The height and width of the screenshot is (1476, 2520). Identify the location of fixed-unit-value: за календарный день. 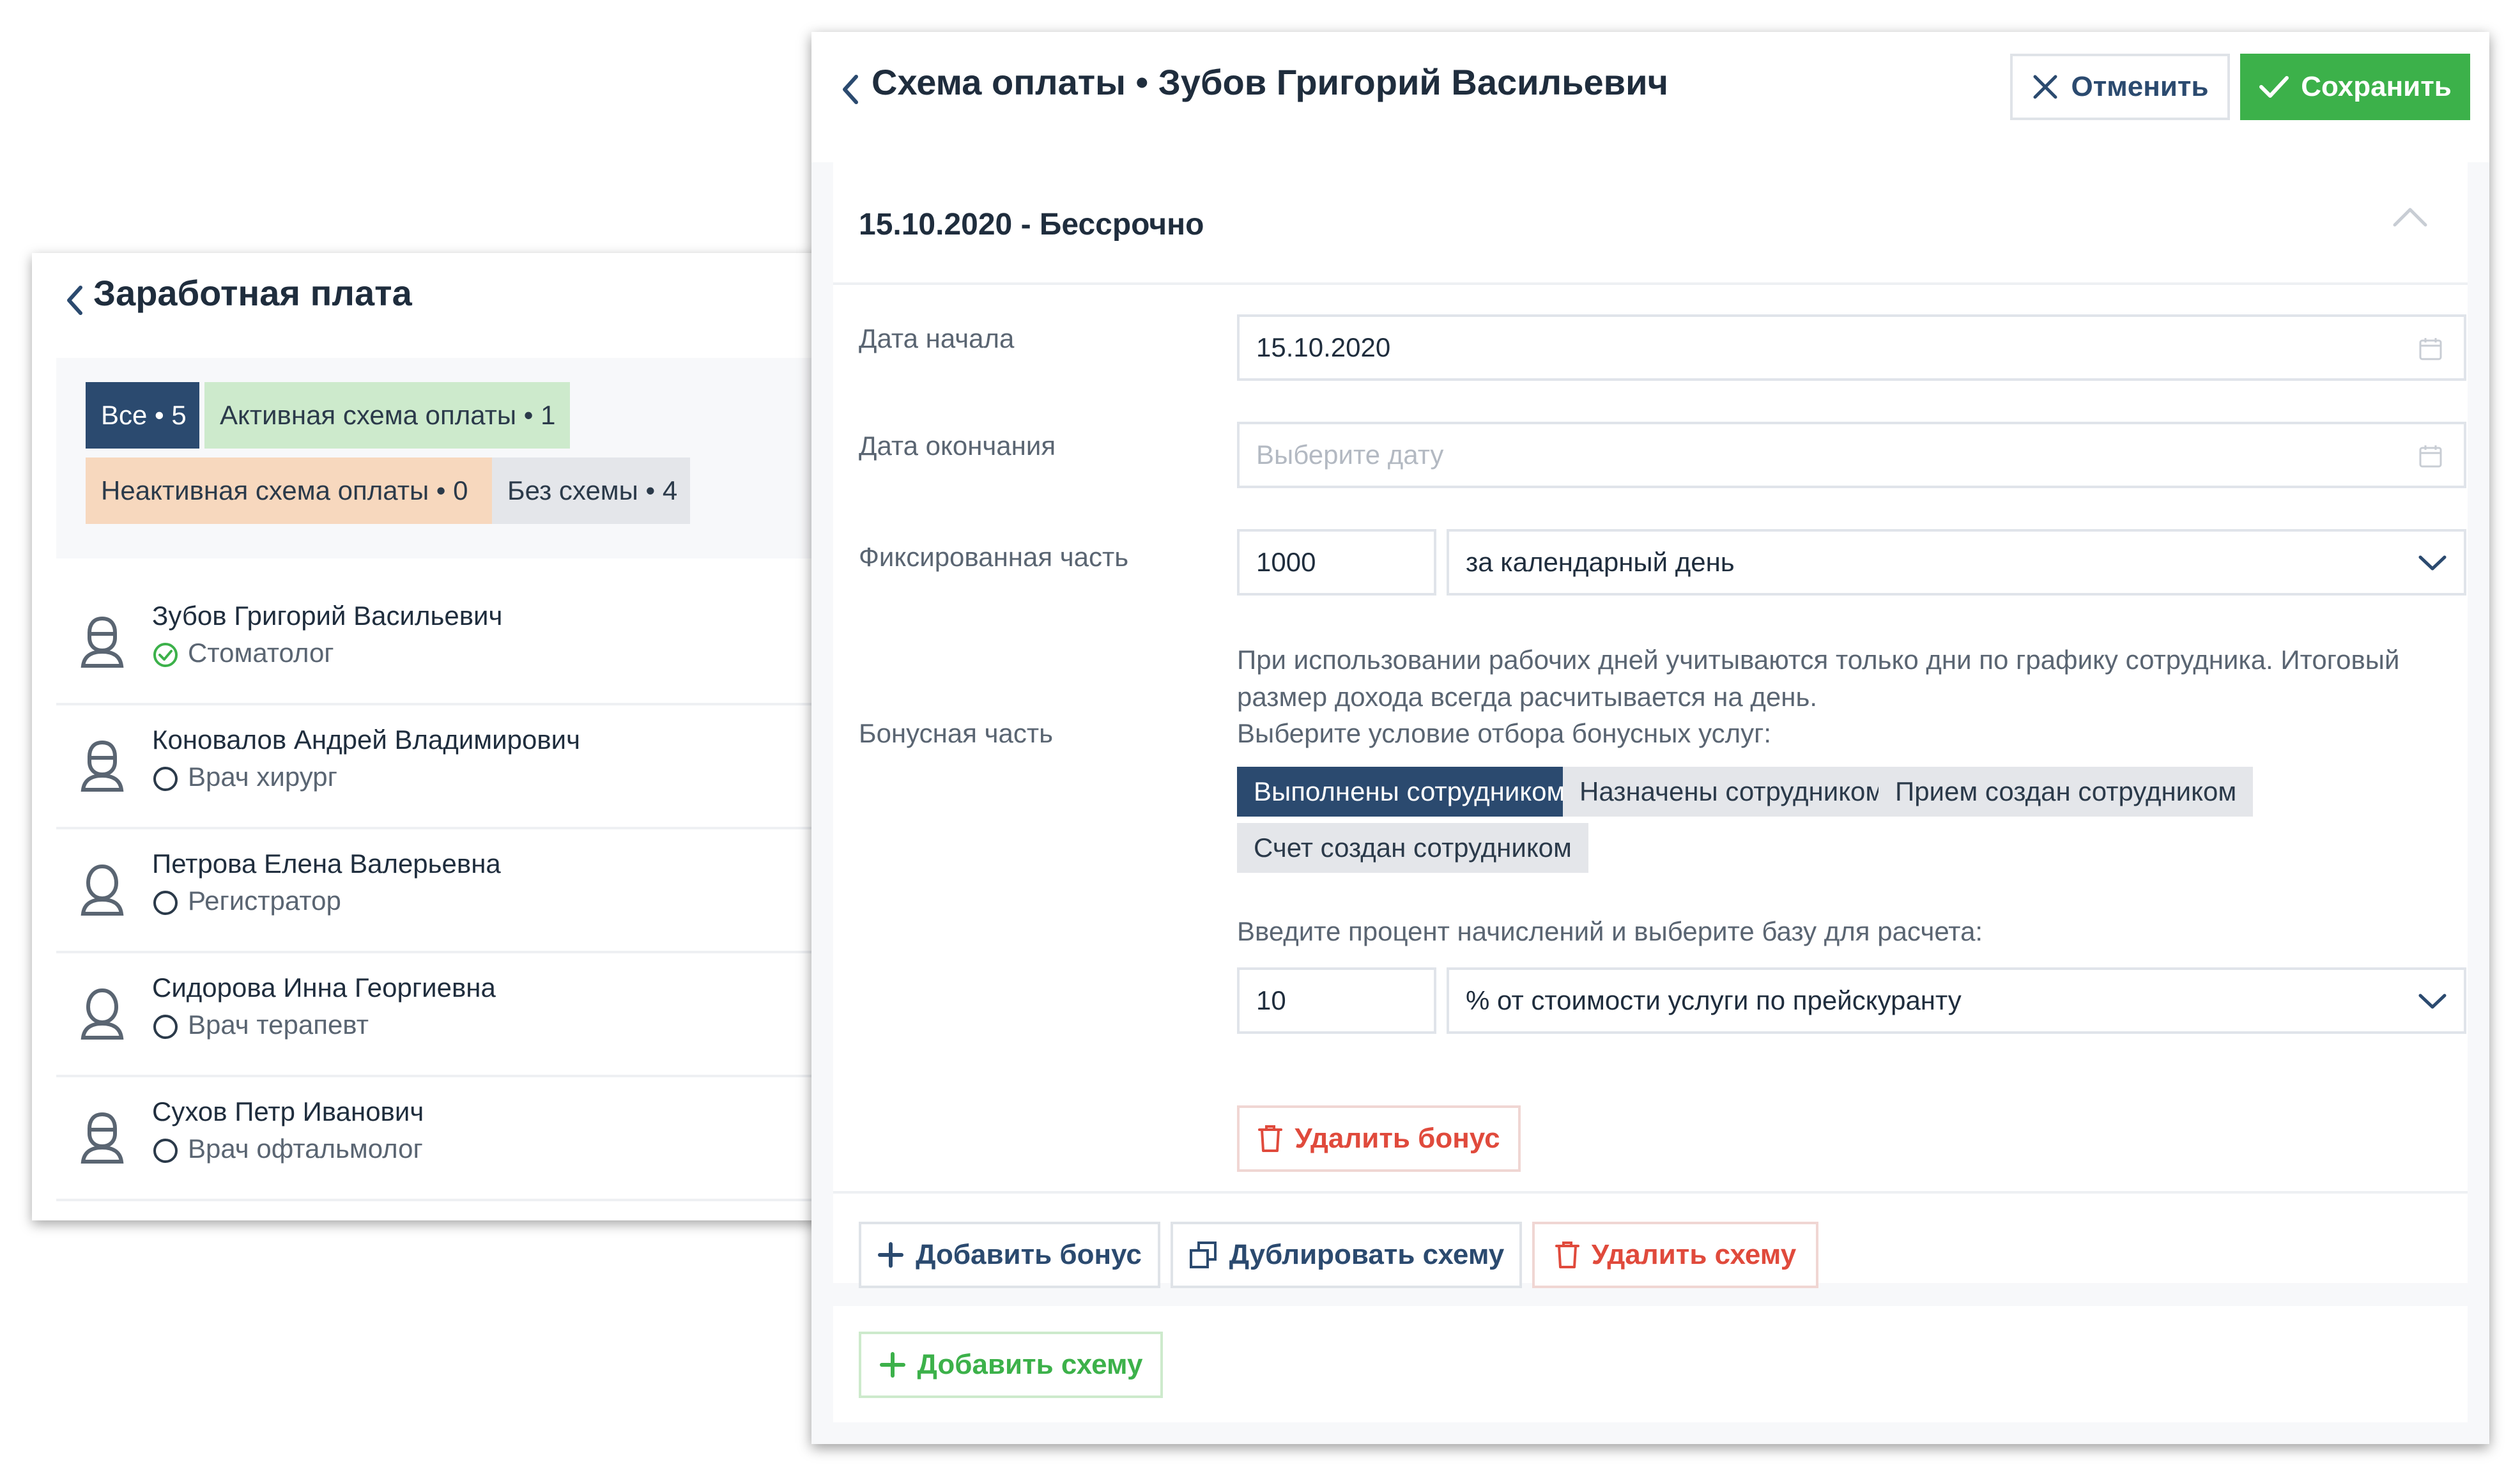
(1600, 562).